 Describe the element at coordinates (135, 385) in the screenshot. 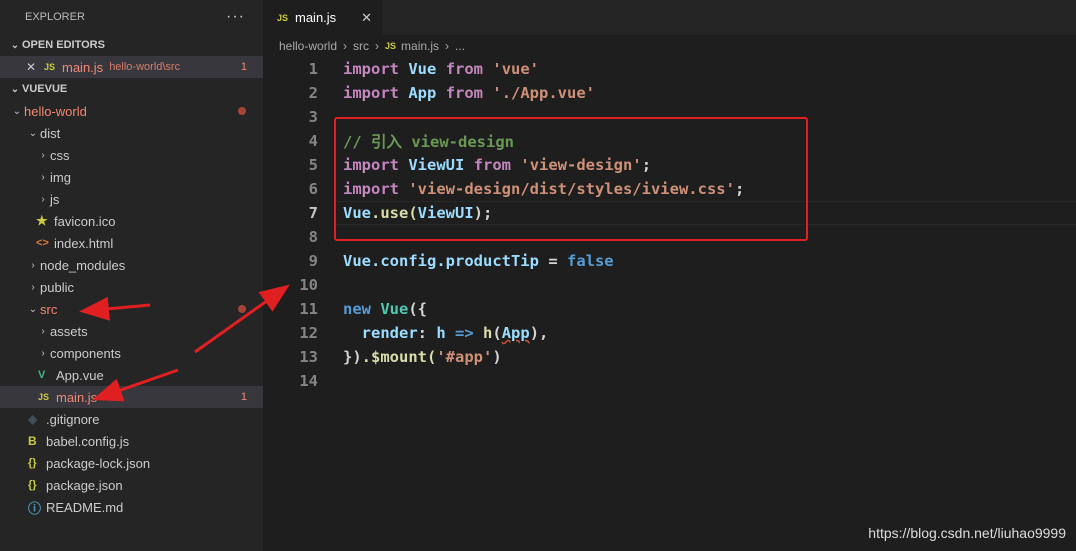

I see `arrow-to-main-js` at that location.